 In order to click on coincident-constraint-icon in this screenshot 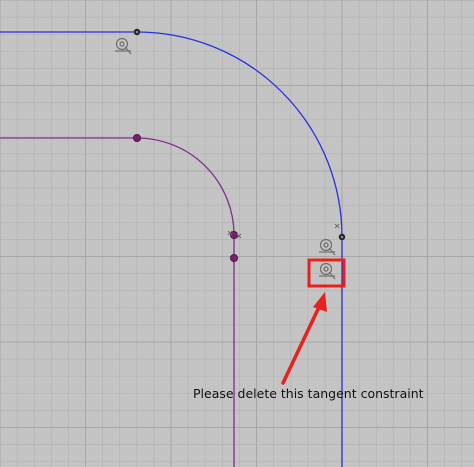, I will do `click(337, 226)`.